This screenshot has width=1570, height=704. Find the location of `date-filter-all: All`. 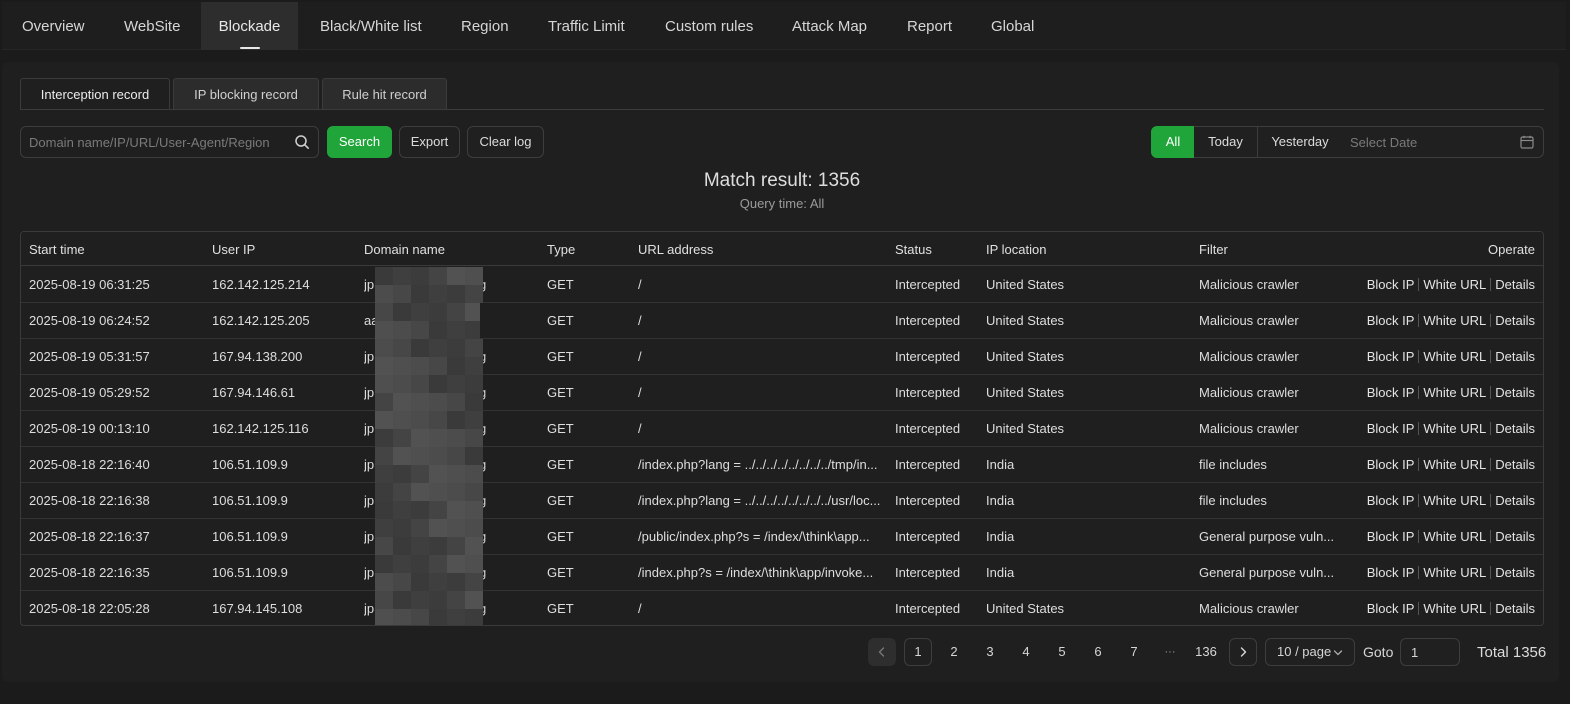

date-filter-all: All is located at coordinates (1173, 142).